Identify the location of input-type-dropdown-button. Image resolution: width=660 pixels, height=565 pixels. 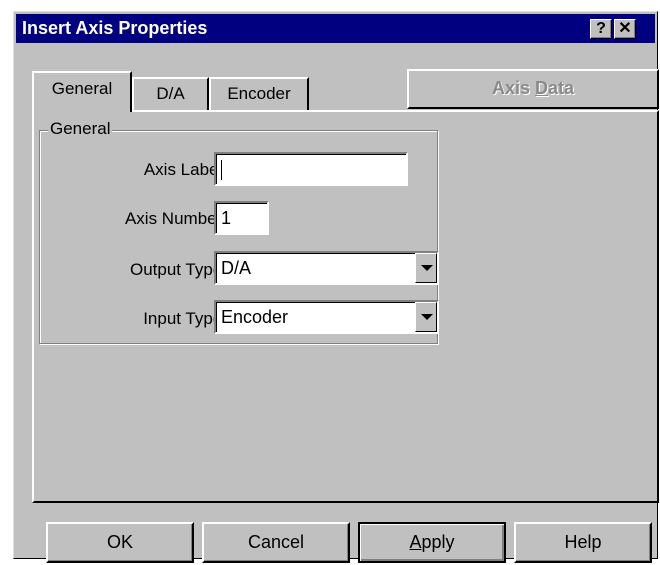
(426, 317).